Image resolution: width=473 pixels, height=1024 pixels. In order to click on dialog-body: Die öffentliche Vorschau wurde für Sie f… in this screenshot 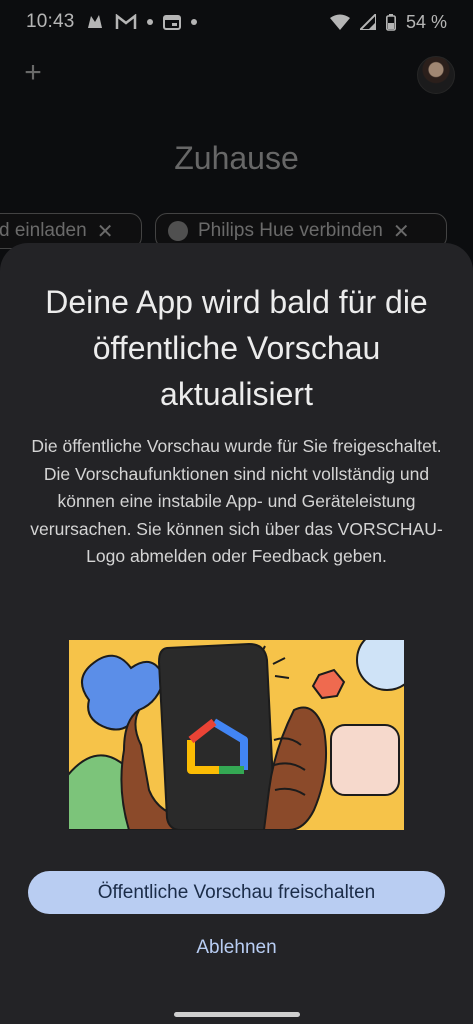, I will do `click(236, 501)`.